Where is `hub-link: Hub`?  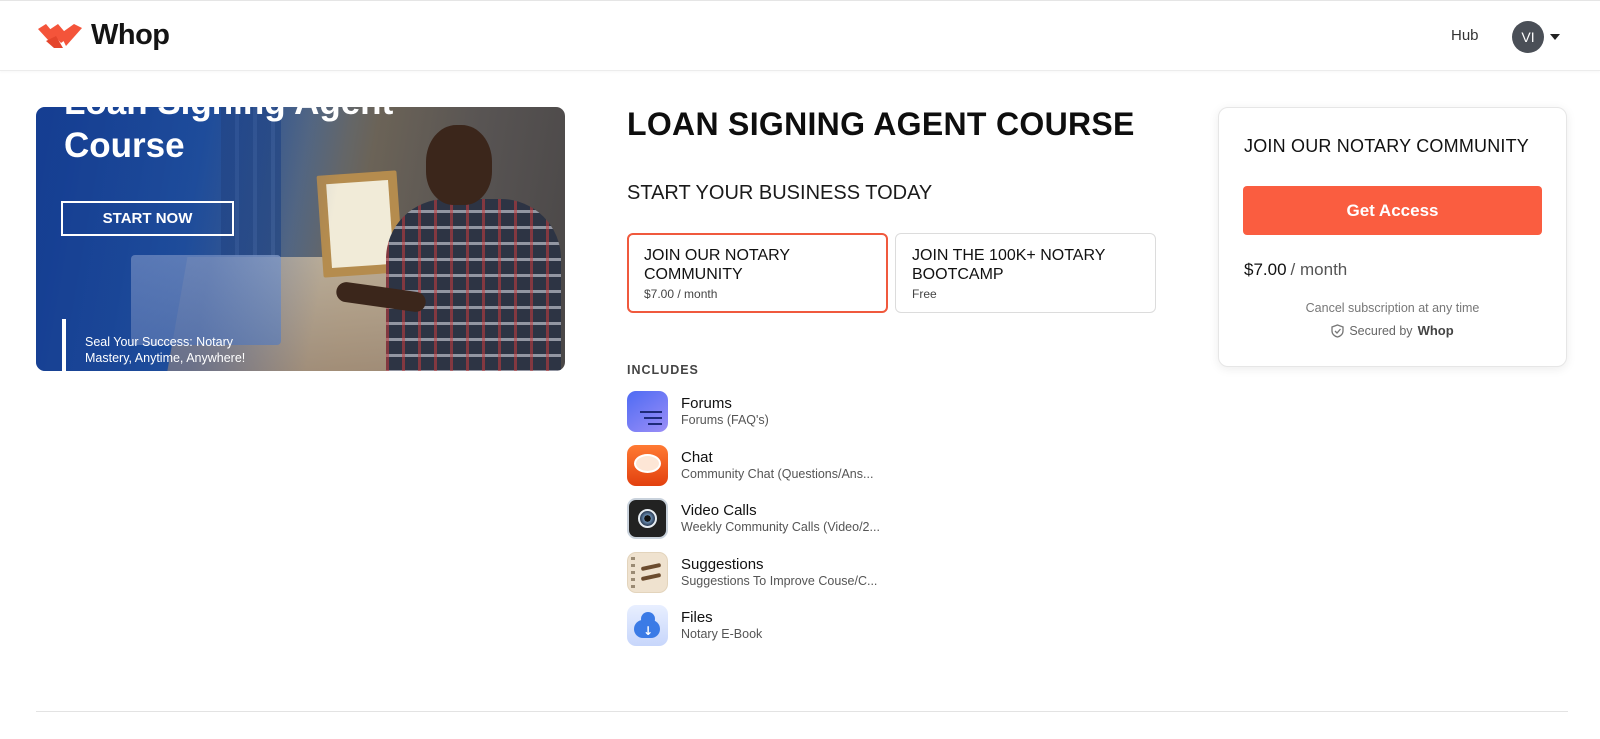
hub-link: Hub is located at coordinates (1465, 35).